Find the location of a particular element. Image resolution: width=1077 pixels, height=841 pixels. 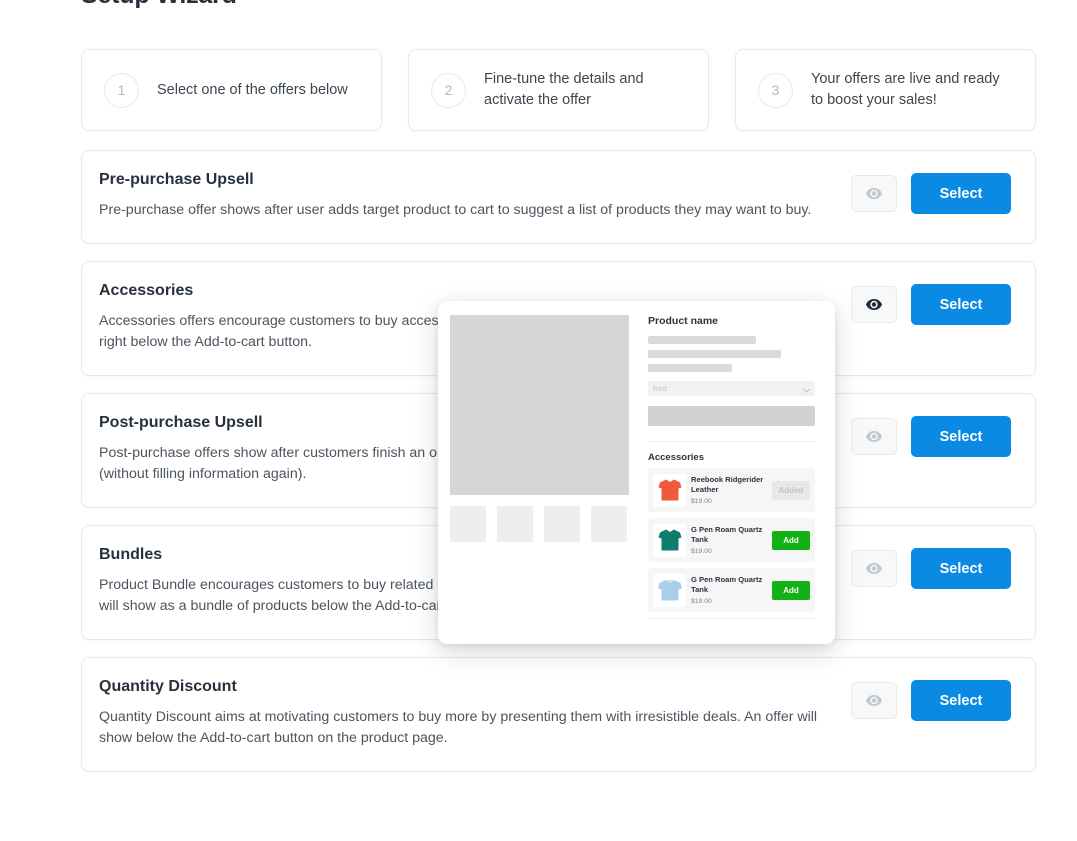

step-number-badge: 2 is located at coordinates (448, 90).